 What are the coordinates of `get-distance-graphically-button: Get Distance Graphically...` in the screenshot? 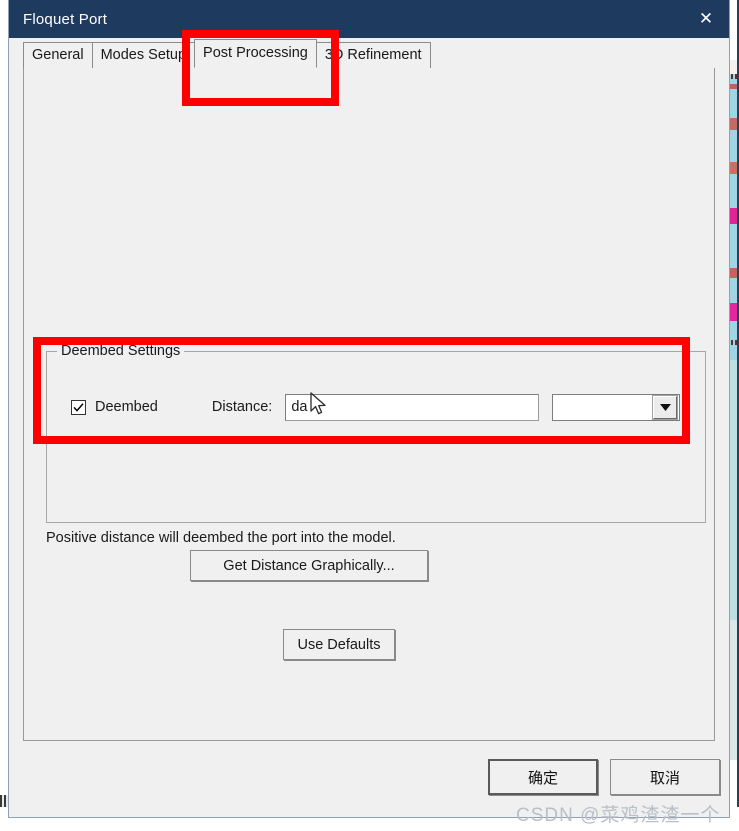 It's located at (309, 565).